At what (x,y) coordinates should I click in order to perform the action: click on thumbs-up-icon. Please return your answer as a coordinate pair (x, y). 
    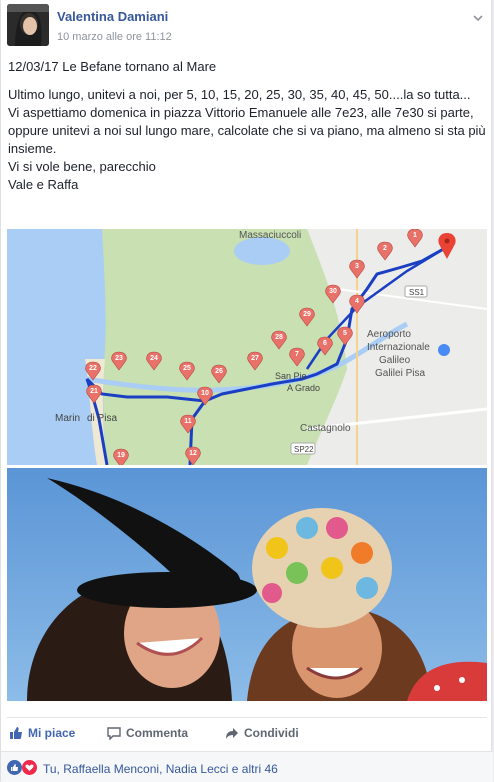
    Looking at the image, I should click on (16, 733).